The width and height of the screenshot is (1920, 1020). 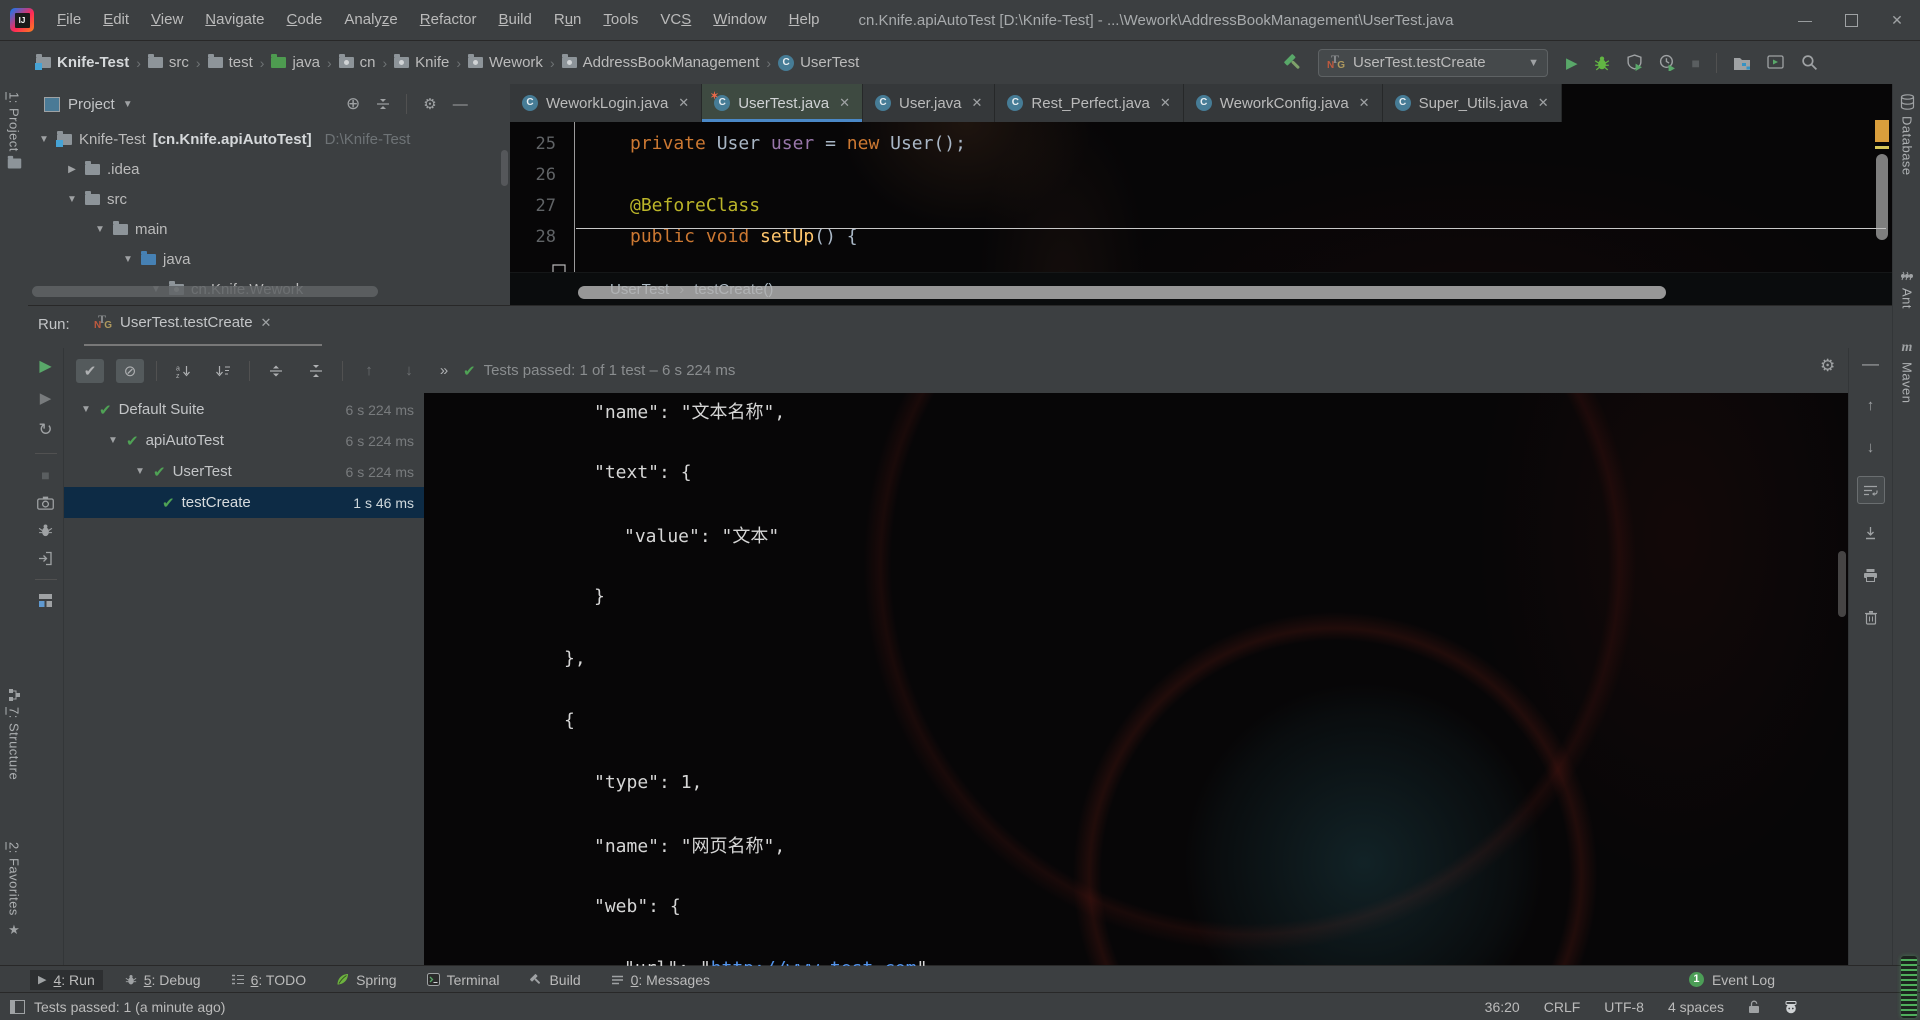 I want to click on editor-tab-weworklogin.java: C WeworkLogin.java ✕, so click(x=606, y=103).